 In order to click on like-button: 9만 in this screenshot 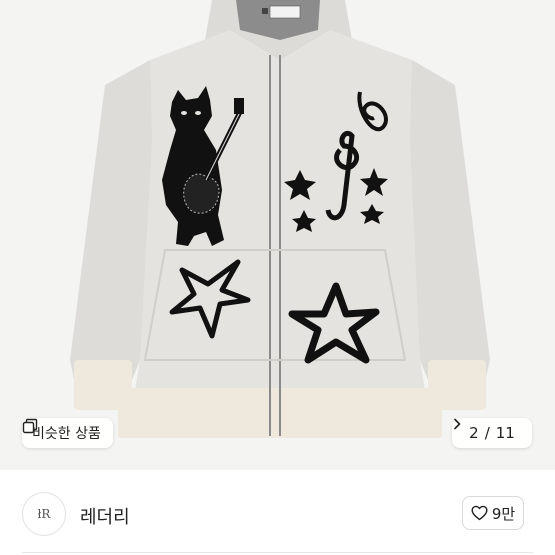, I will do `click(493, 513)`.